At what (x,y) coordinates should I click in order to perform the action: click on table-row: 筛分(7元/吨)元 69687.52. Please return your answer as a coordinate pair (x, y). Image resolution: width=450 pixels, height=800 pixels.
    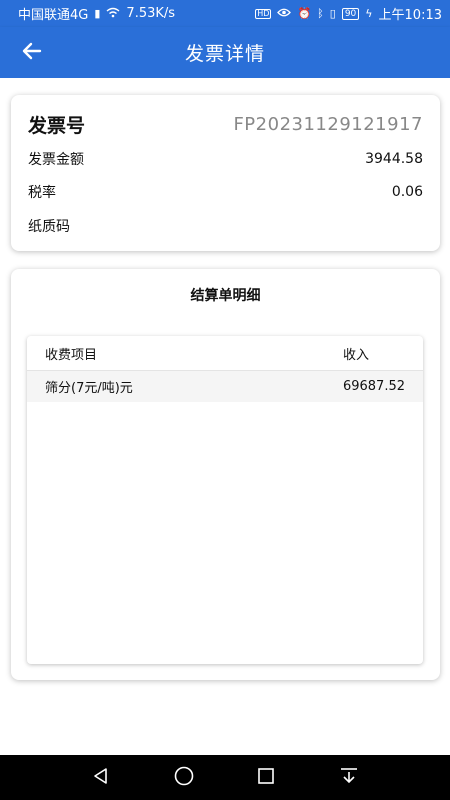
    Looking at the image, I should click on (225, 386).